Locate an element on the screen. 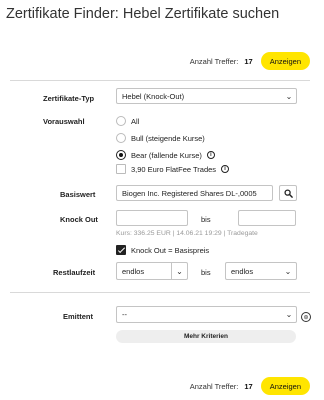 This screenshot has height=400, width=324. type-label: Zertifikate-Typ is located at coordinates (69, 98).